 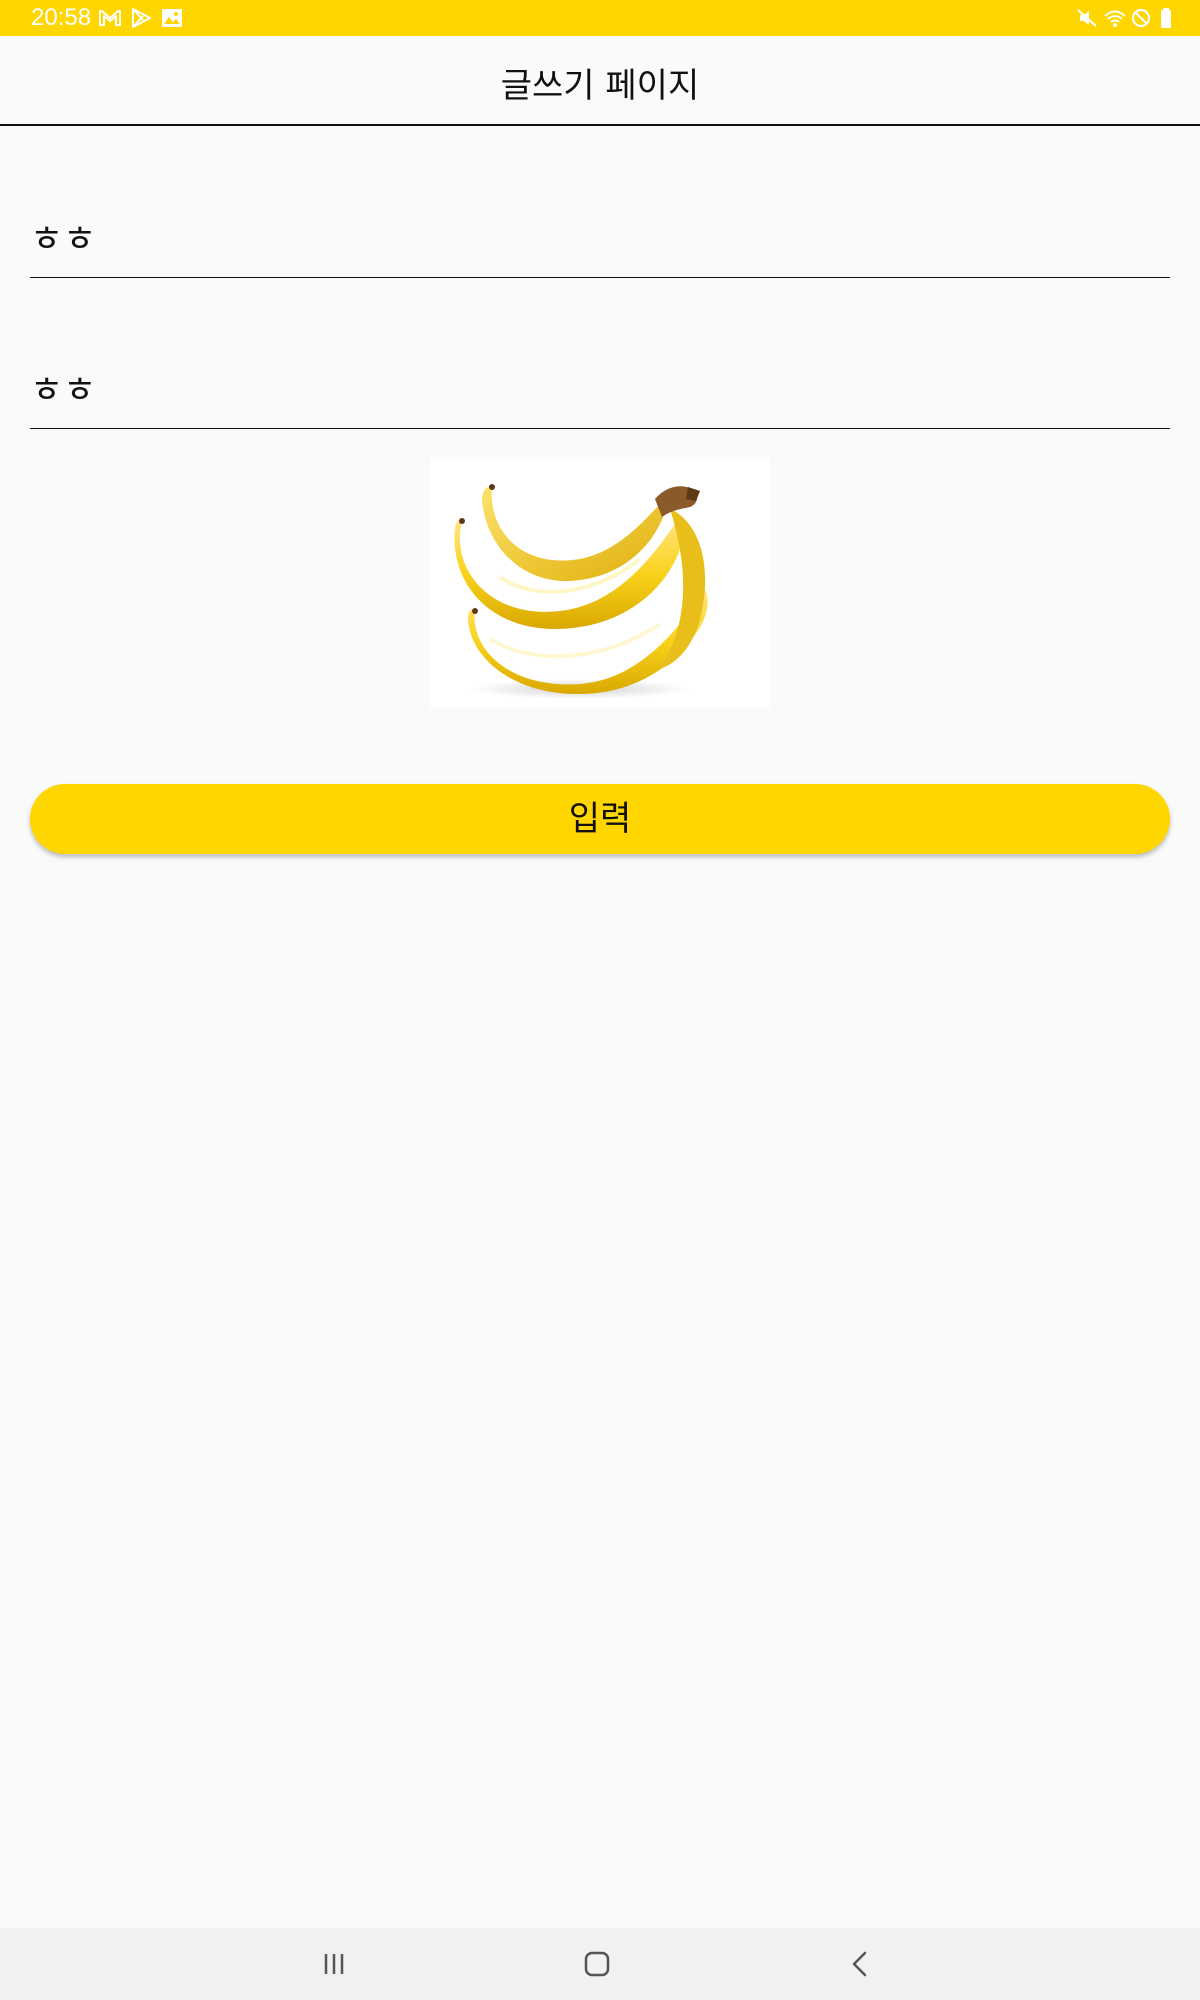 What do you see at coordinates (1141, 18) in the screenshot?
I see `do-not-disturb-icon` at bounding box center [1141, 18].